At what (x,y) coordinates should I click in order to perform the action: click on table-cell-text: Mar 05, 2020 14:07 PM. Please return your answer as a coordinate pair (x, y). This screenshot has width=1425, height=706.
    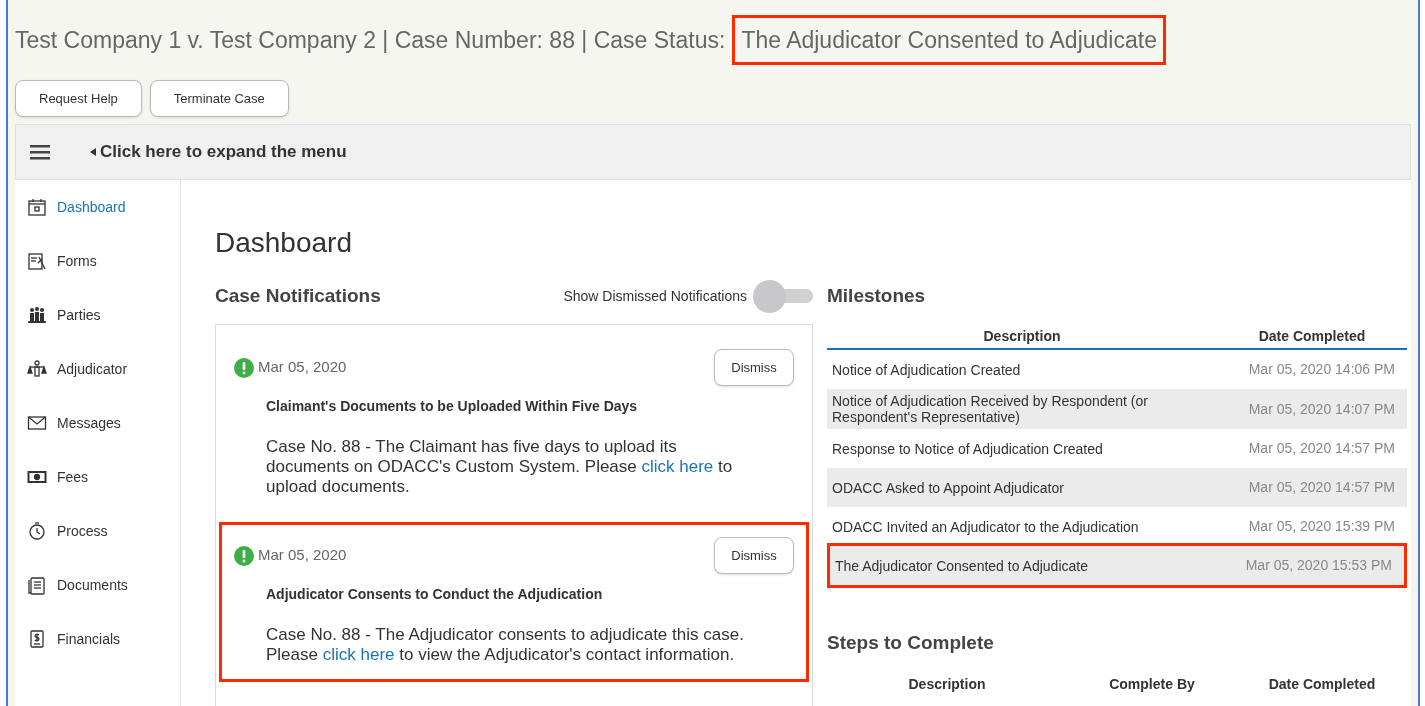
    Looking at the image, I should click on (1321, 409).